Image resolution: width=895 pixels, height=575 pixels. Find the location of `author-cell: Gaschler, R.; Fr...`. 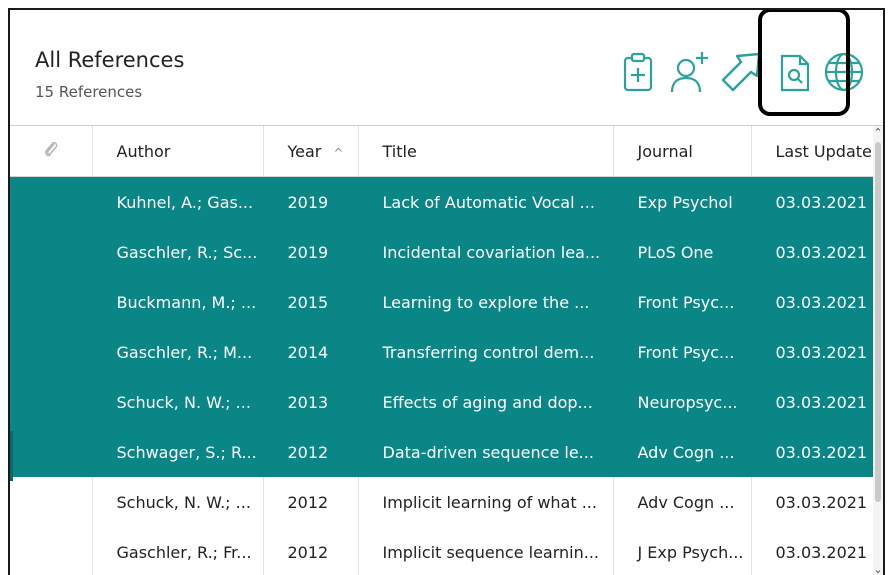

author-cell: Gaschler, R.; Fr... is located at coordinates (177, 551).